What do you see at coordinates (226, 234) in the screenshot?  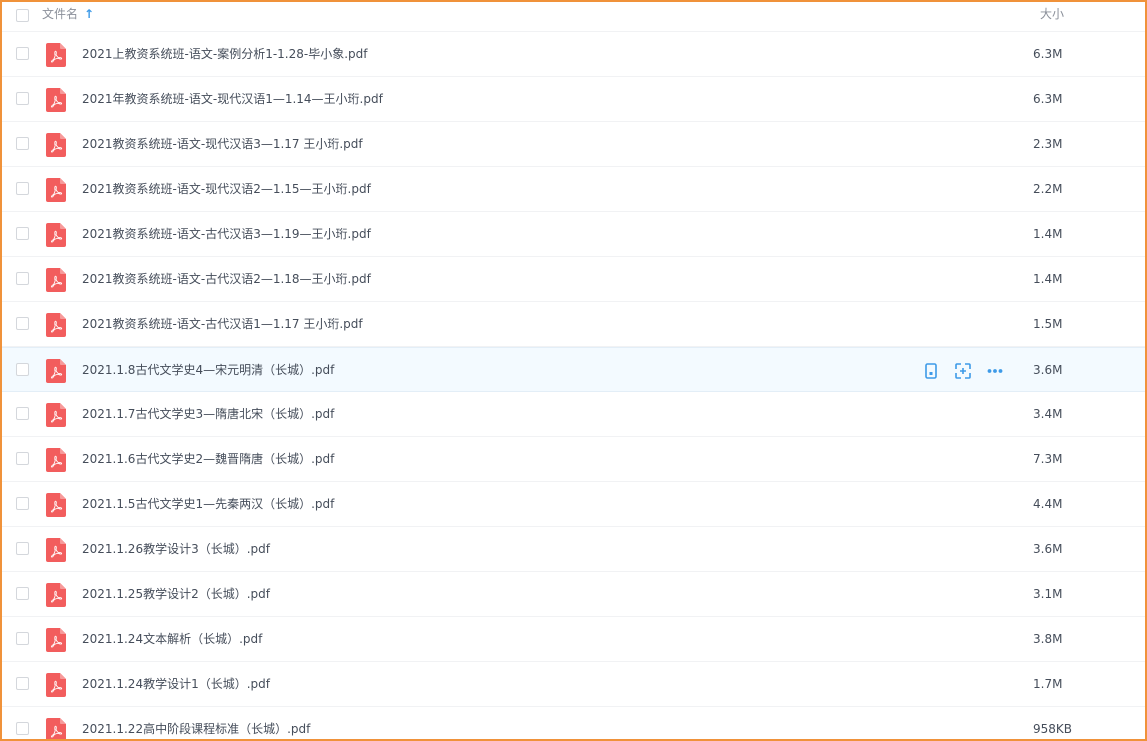 I see `file-name: 2021教资系统班-语文-古代汉语3—1.19—王小珩.pdf` at bounding box center [226, 234].